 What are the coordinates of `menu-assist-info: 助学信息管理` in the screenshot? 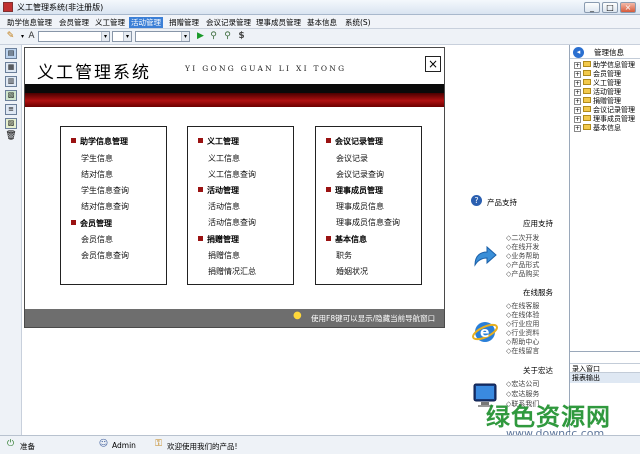 It's located at (29, 22).